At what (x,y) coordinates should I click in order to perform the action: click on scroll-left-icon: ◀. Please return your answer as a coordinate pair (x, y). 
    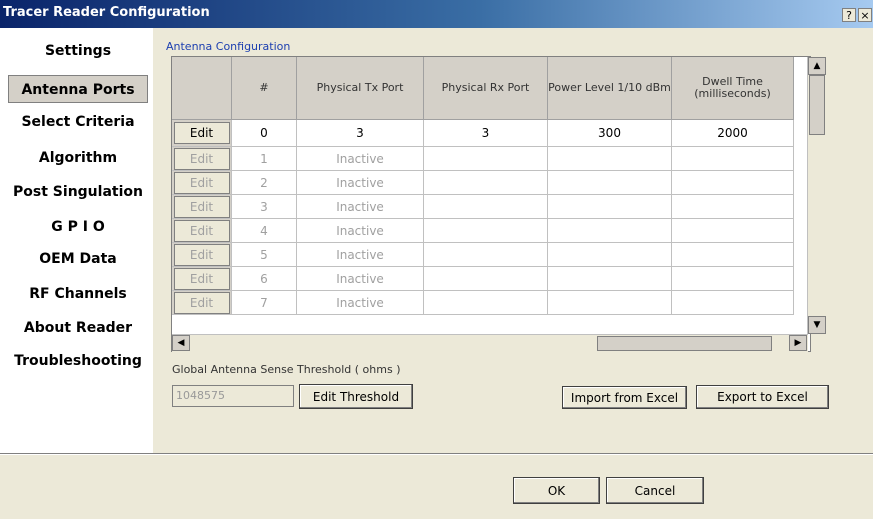
    Looking at the image, I should click on (181, 343).